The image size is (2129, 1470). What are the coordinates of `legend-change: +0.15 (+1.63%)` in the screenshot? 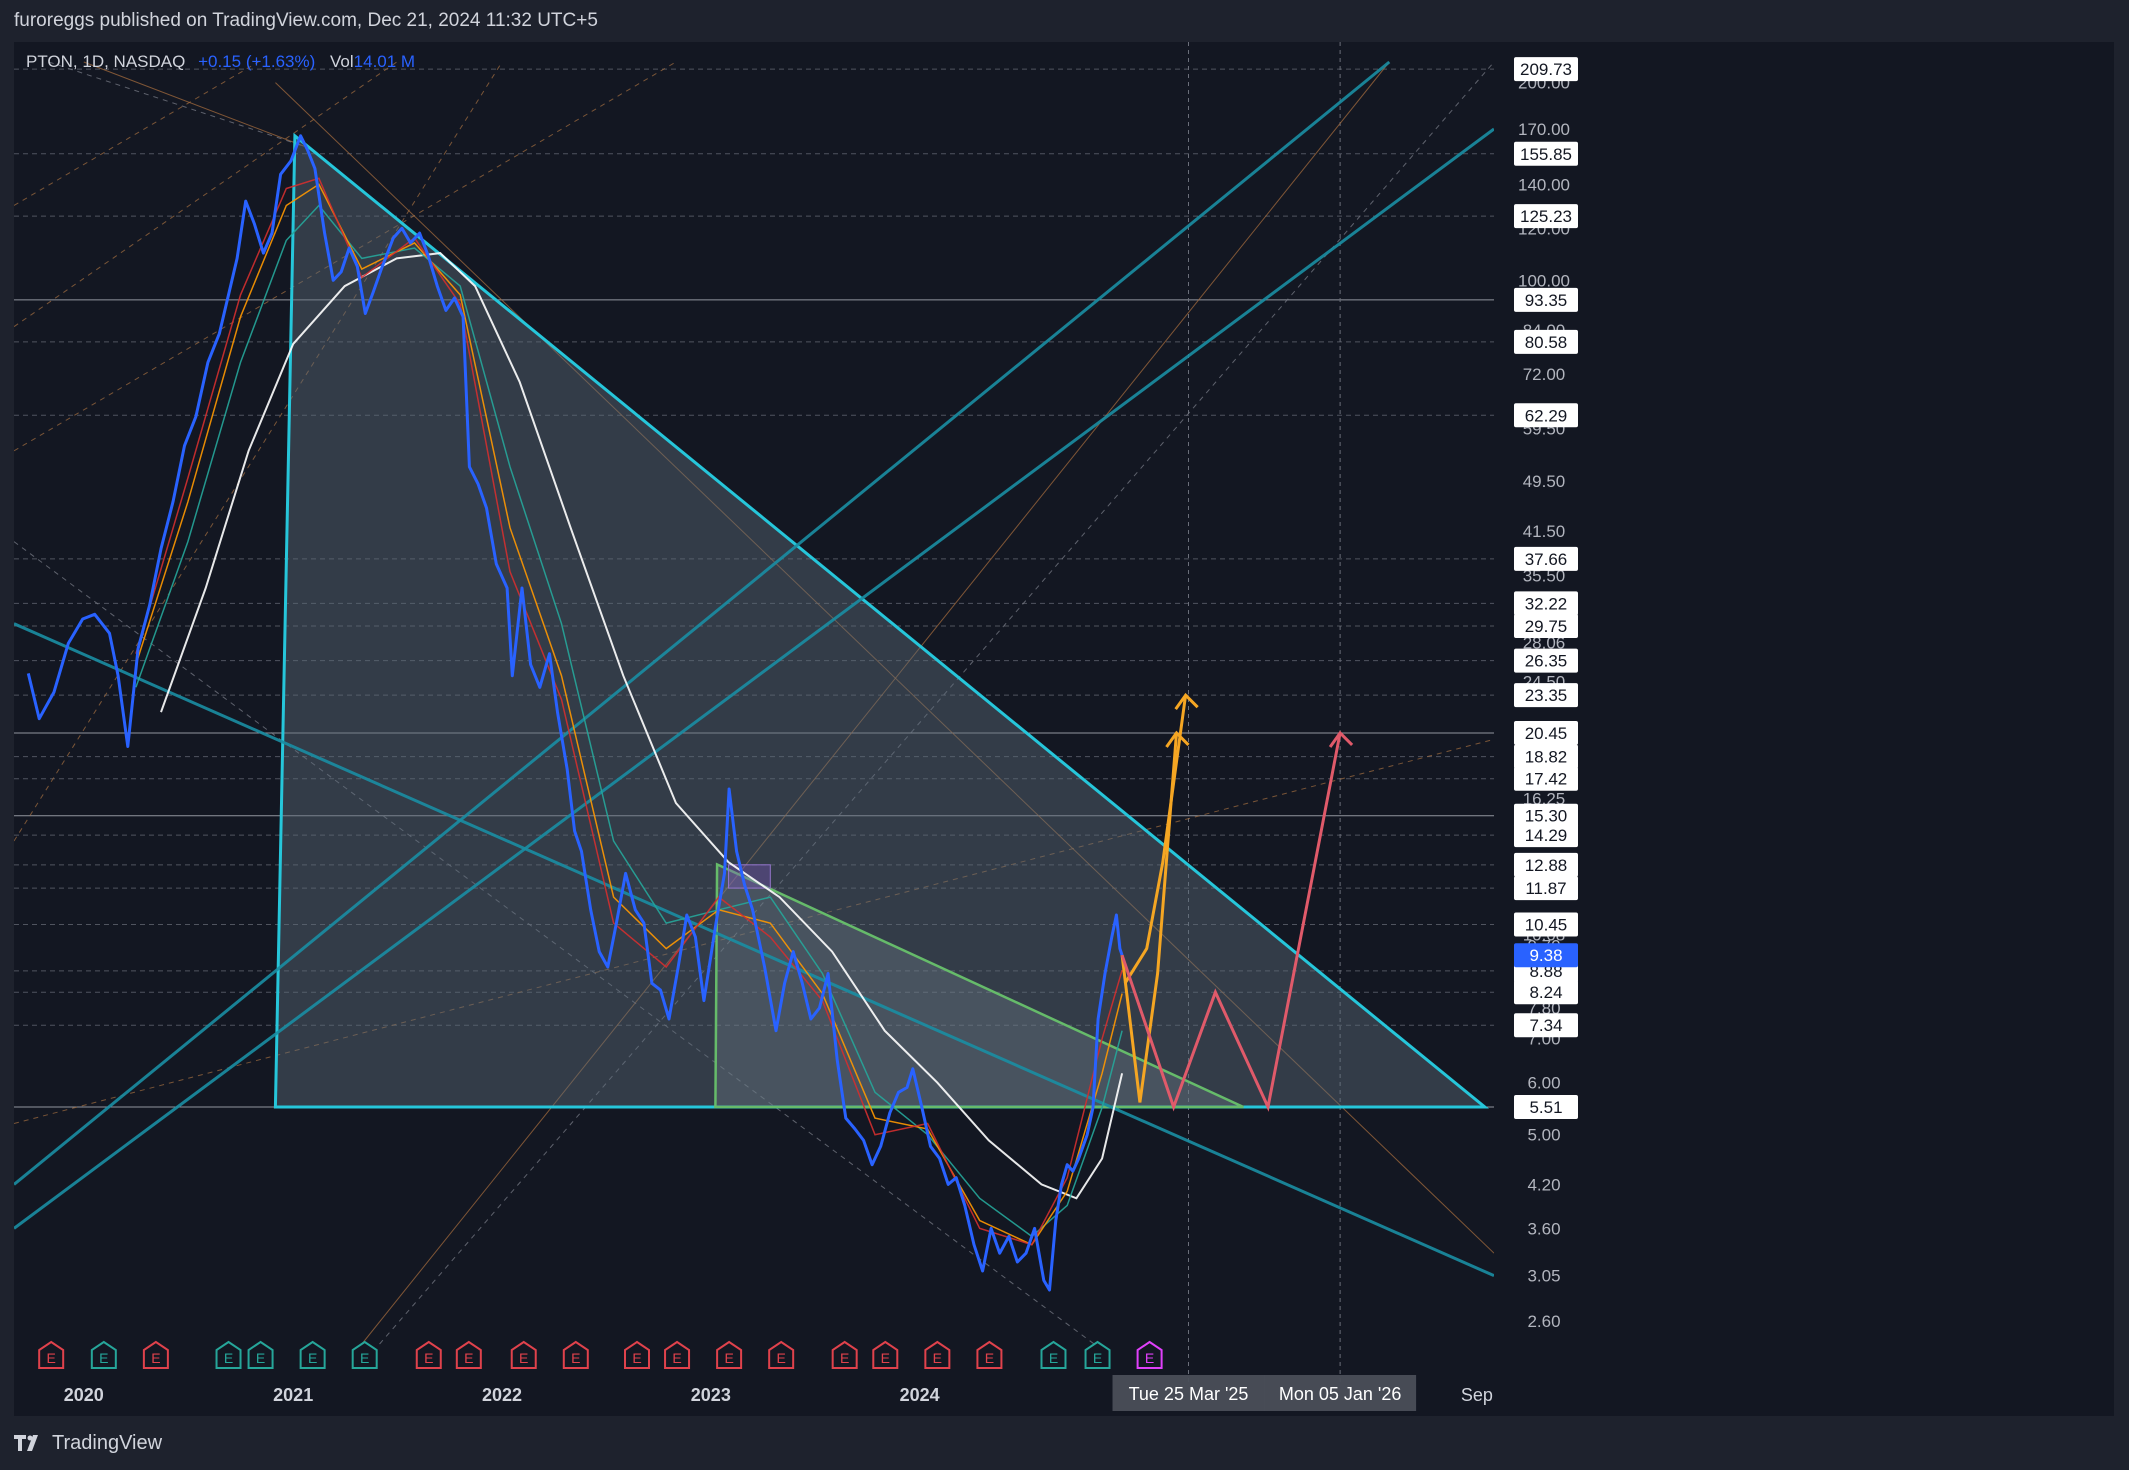 It's located at (257, 61).